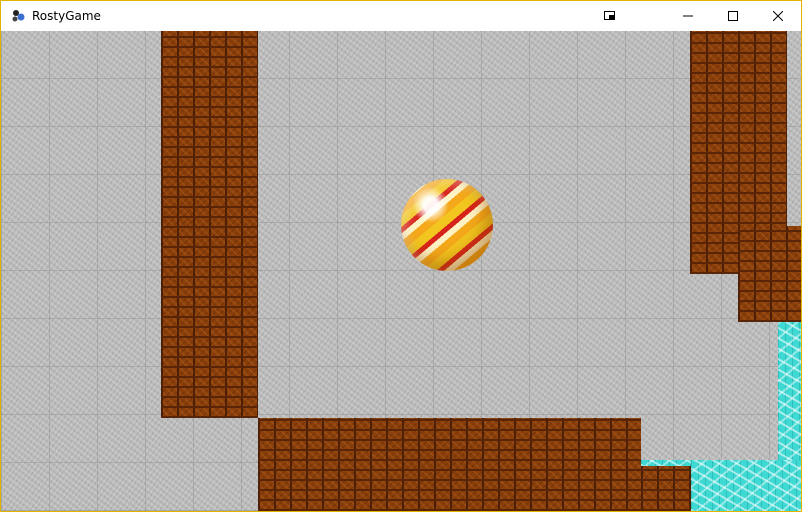  I want to click on minimize-button, so click(688, 16).